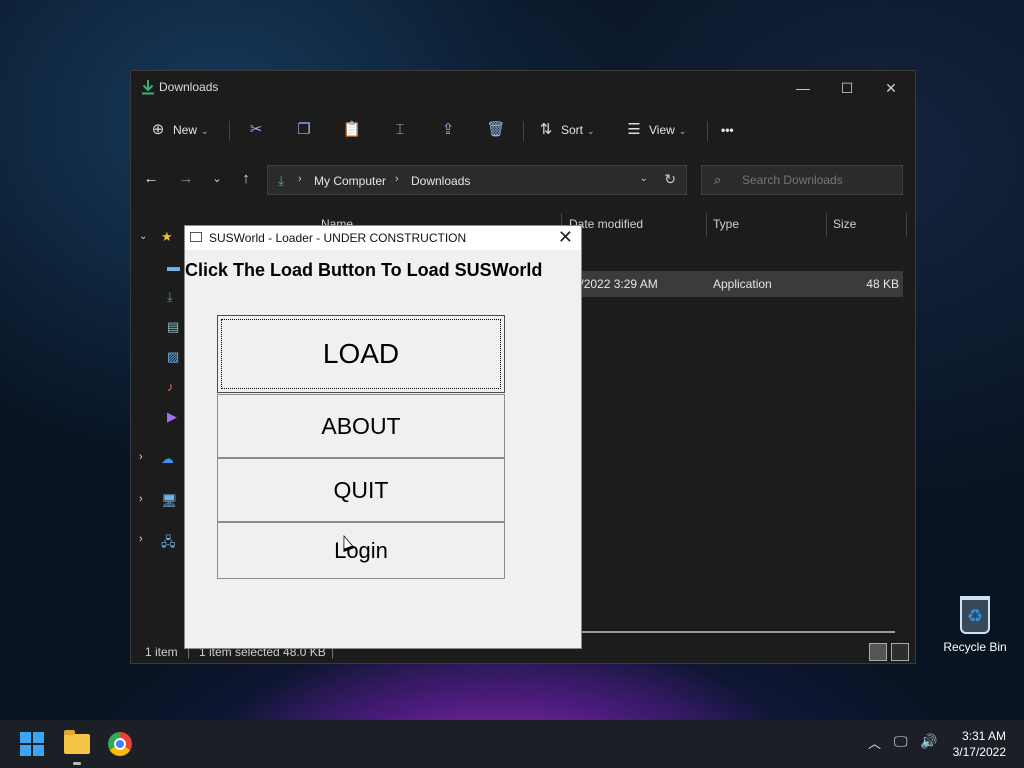  Describe the element at coordinates (350, 181) in the screenshot. I see `breadcrumb-my-computer: My Computer` at that location.